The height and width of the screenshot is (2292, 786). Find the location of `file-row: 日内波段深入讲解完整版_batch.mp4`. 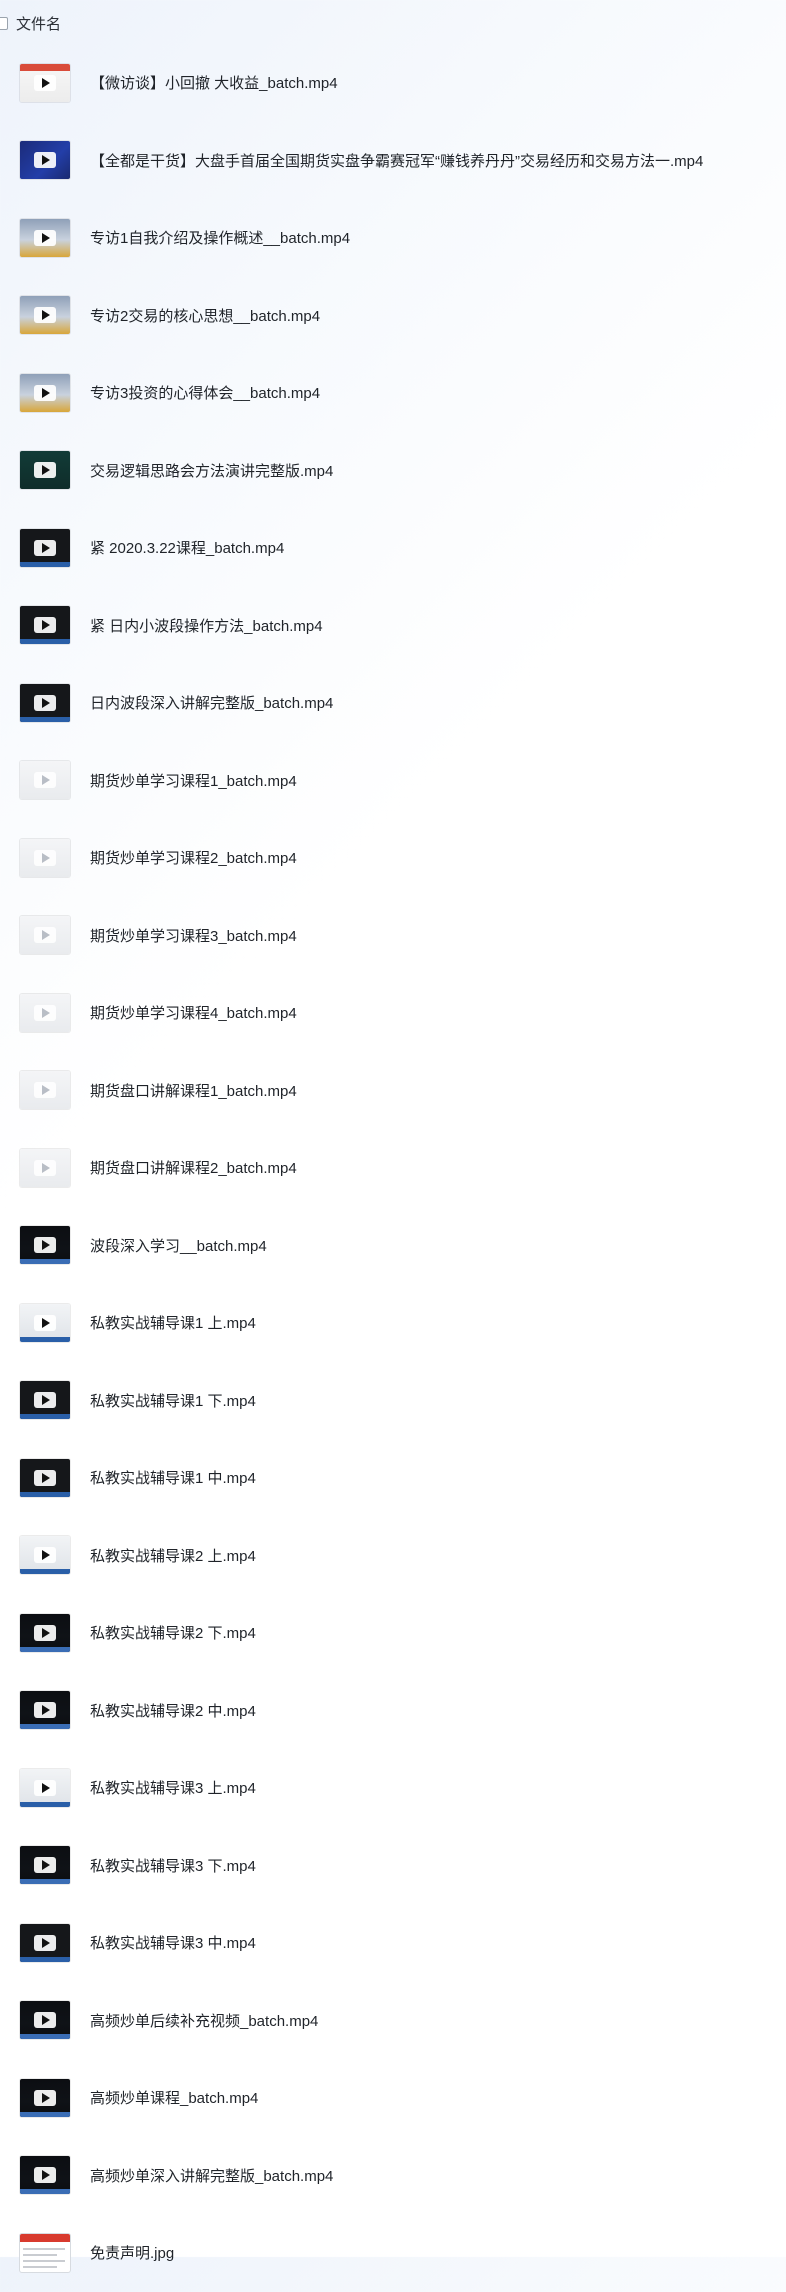

file-row: 日内波段深入讲解完整版_batch.mp4 is located at coordinates (393, 703).